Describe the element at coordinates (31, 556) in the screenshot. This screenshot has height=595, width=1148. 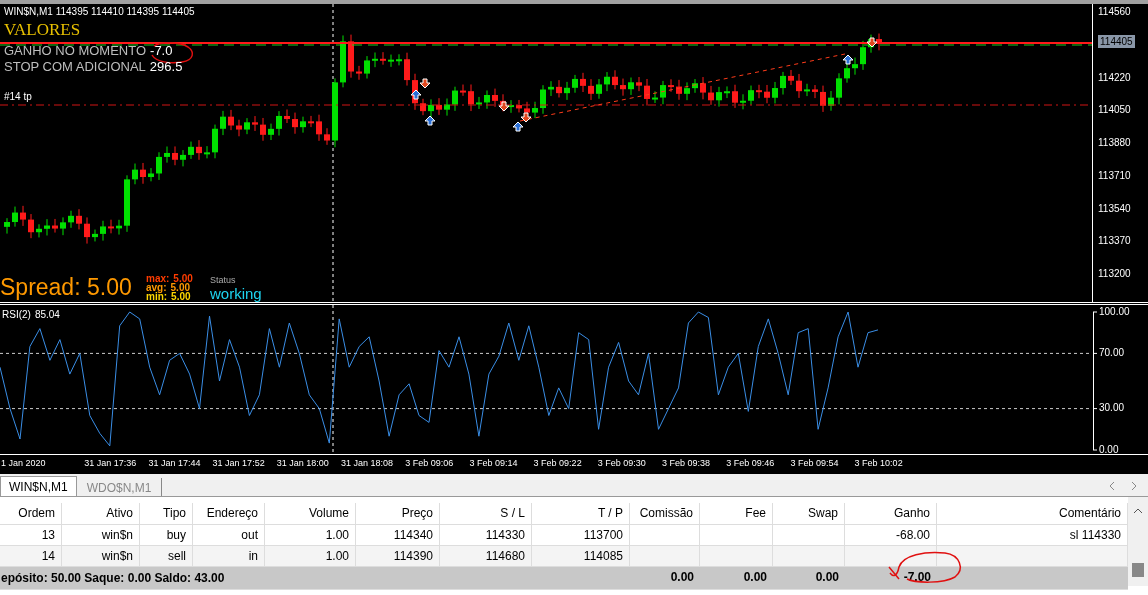
I see `table-cell: 14` at that location.